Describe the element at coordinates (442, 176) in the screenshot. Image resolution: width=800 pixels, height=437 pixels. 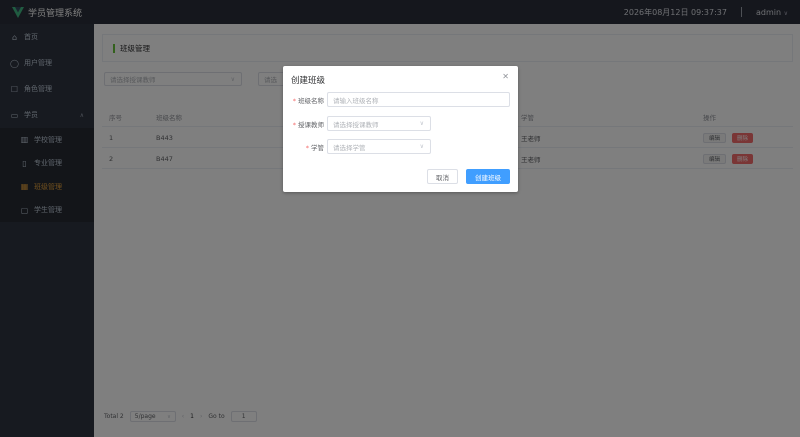
I see `cancel-button: 取消` at that location.